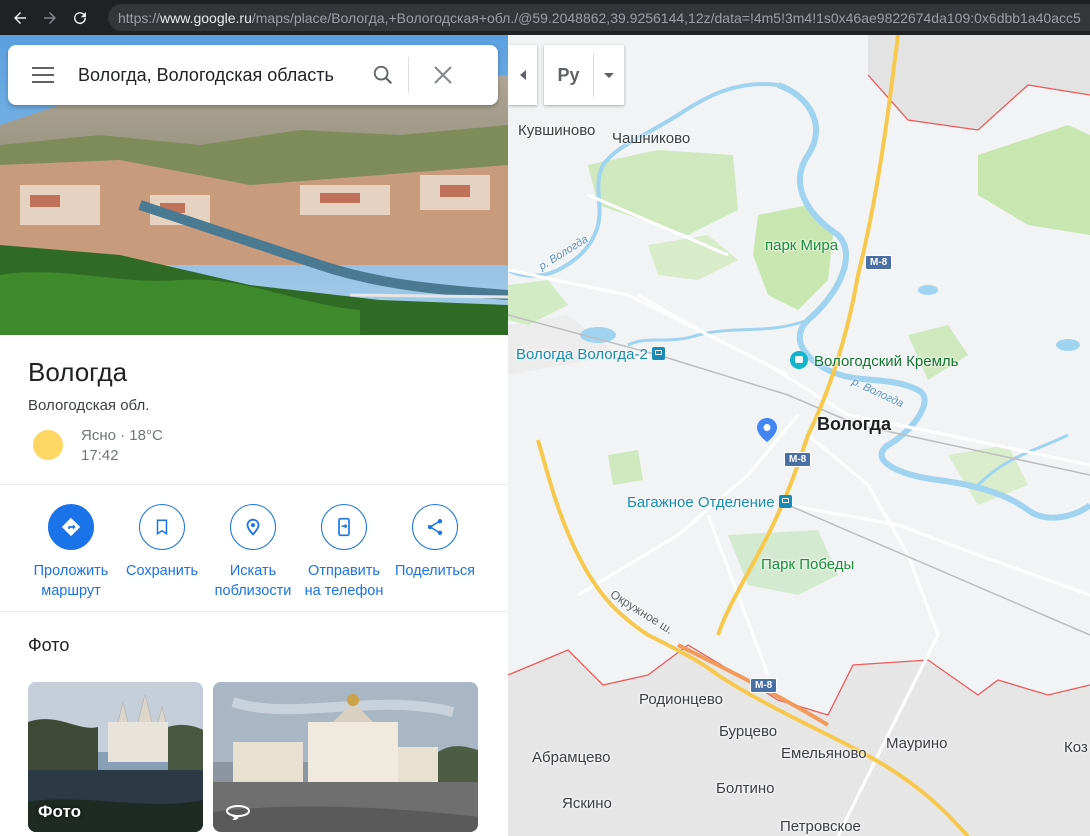  I want to click on reload-icon, so click(80, 17).